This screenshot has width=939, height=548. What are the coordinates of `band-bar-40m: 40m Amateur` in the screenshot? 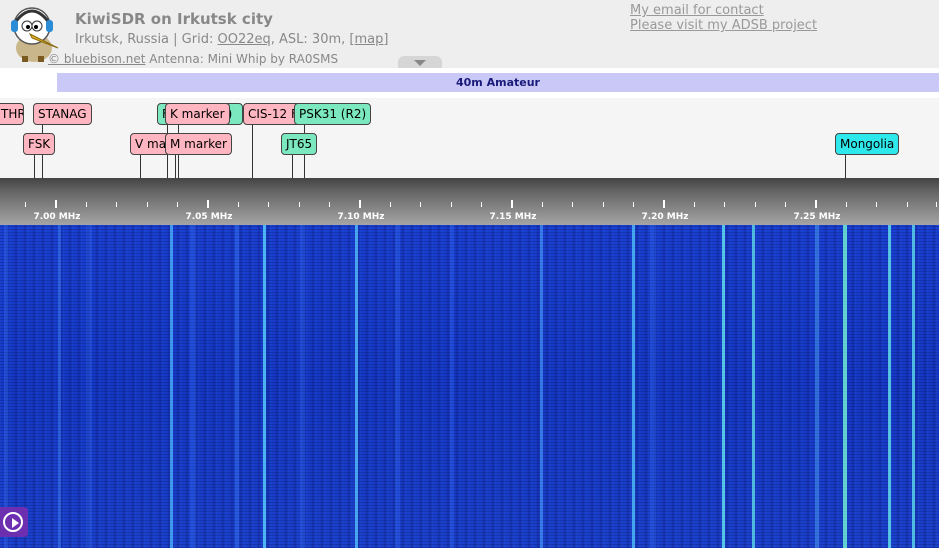 It's located at (498, 82).